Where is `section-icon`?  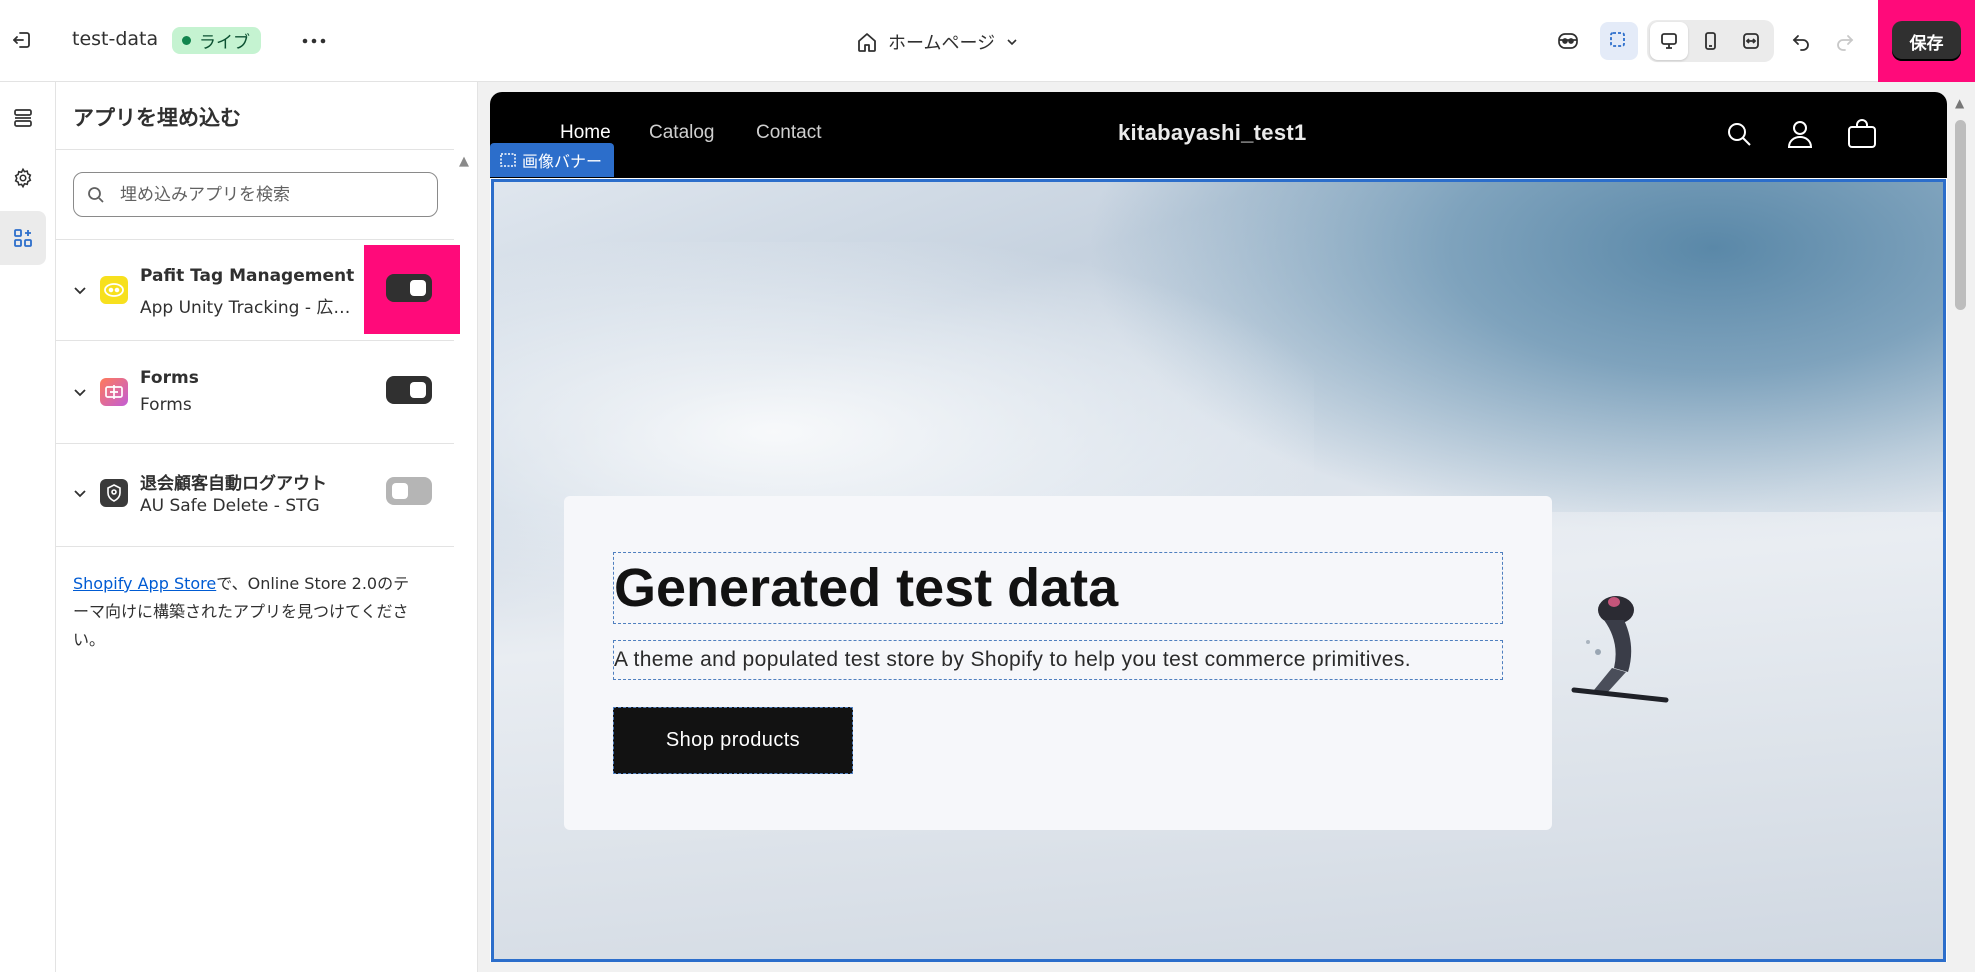
section-icon is located at coordinates (508, 160).